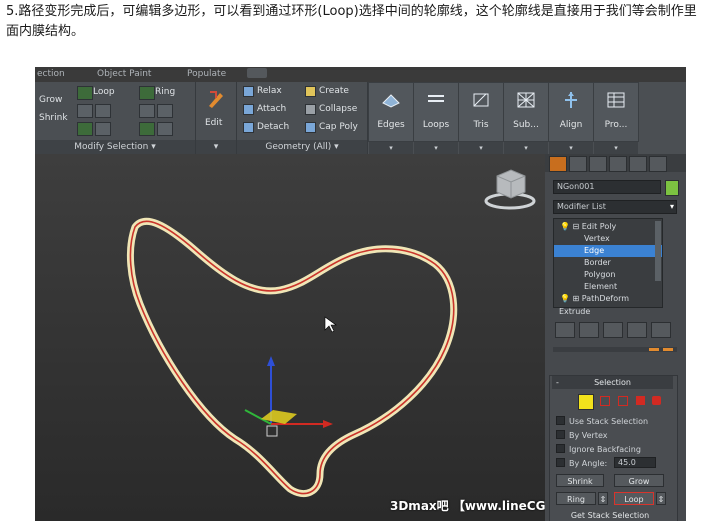 This screenshot has width=712, height=521. What do you see at coordinates (391, 118) in the screenshot?
I see `edges-button: Edges ▾` at bounding box center [391, 118].